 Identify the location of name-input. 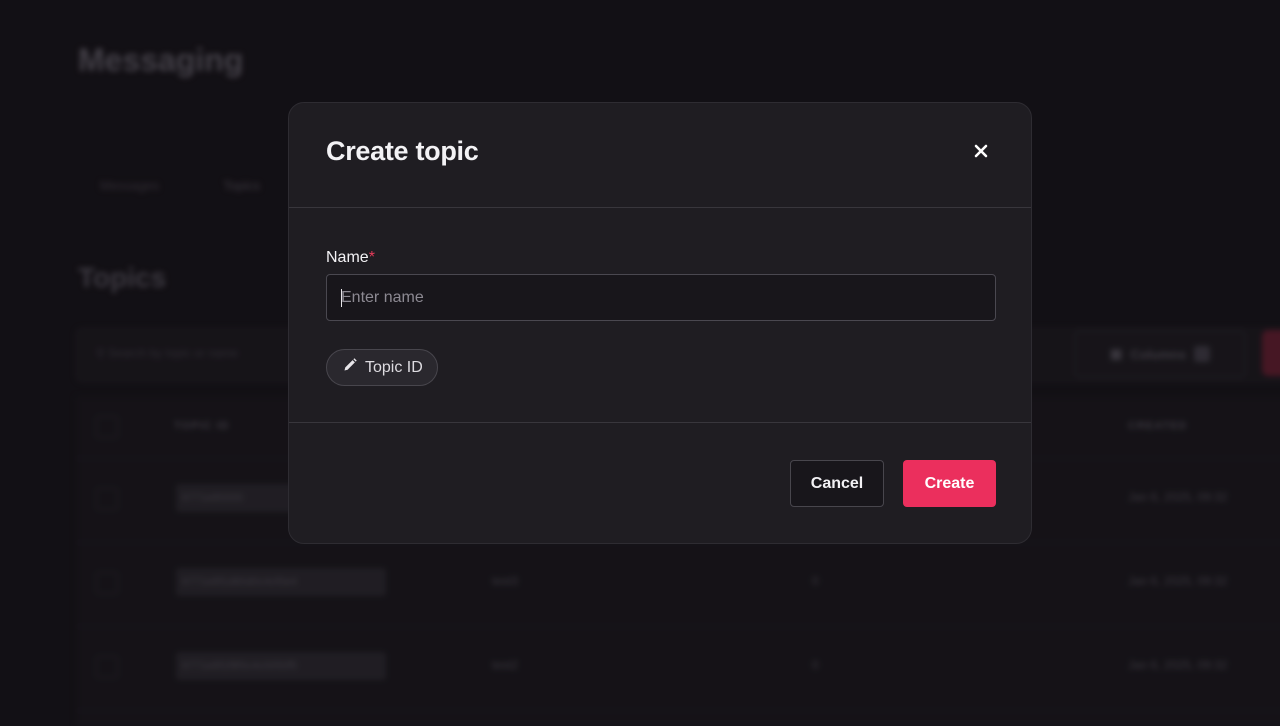
(661, 297).